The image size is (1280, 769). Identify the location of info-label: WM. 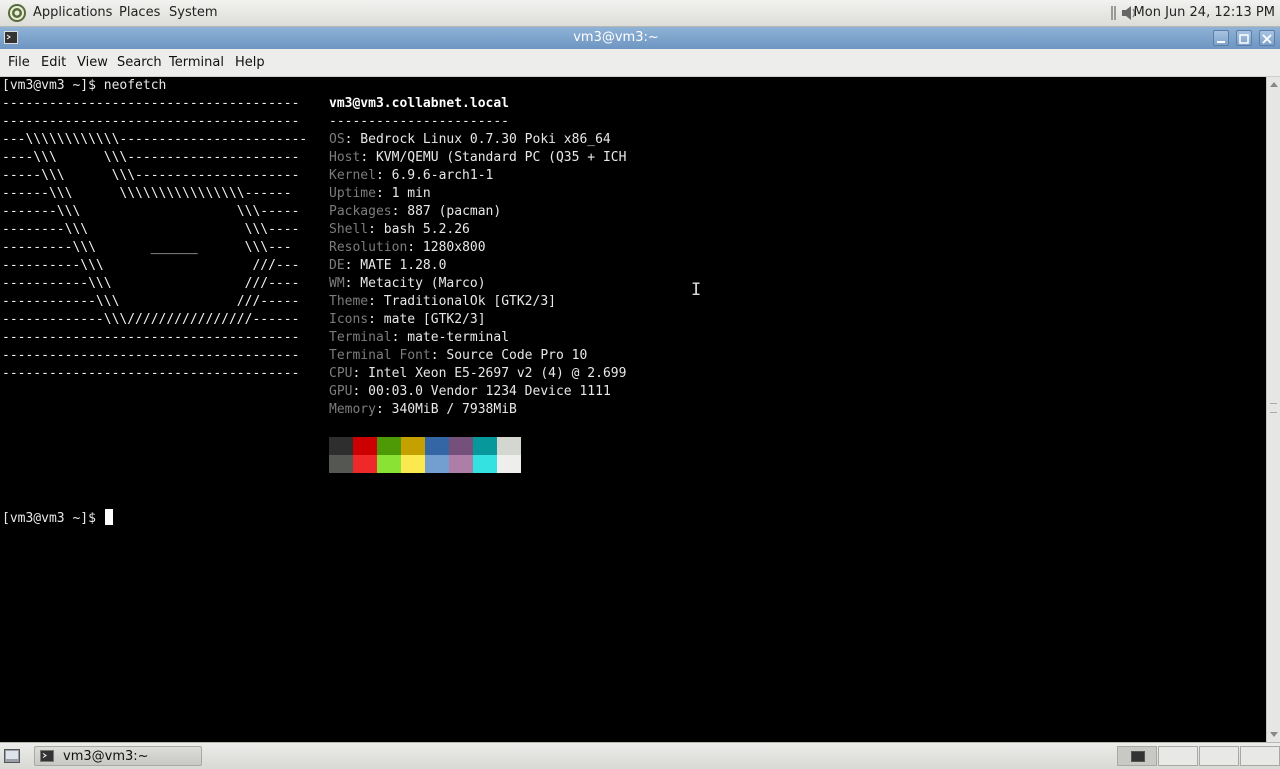
(337, 283).